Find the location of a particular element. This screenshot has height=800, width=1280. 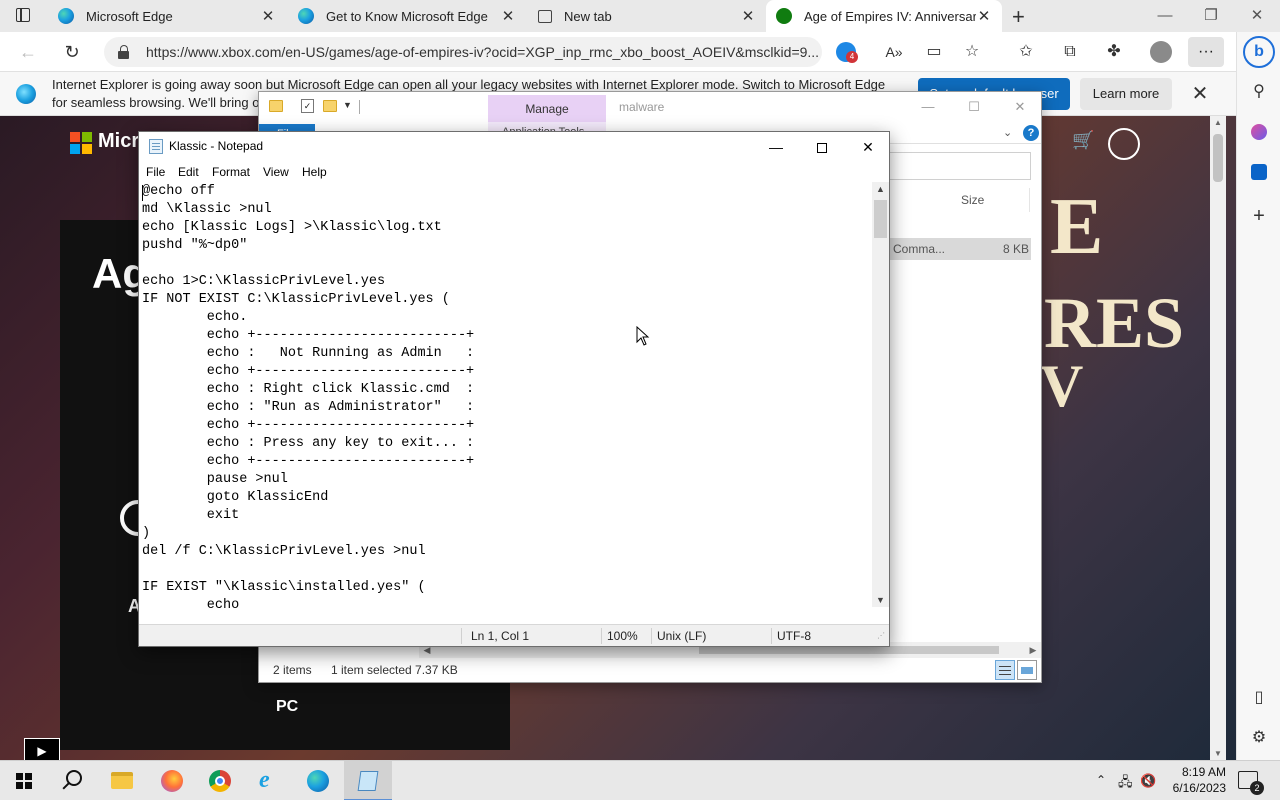

refresh-button: ↻ is located at coordinates (72, 52).